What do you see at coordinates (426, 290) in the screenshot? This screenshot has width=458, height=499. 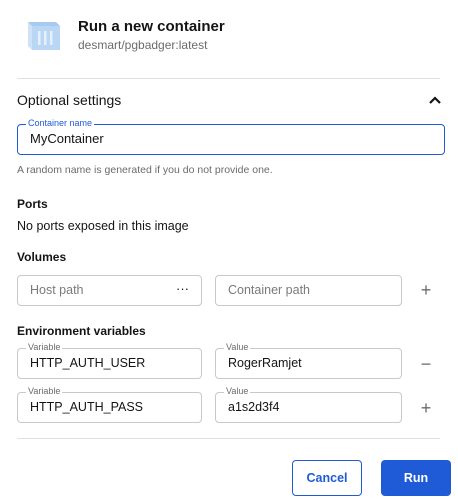 I see `add-volume-icon: +` at bounding box center [426, 290].